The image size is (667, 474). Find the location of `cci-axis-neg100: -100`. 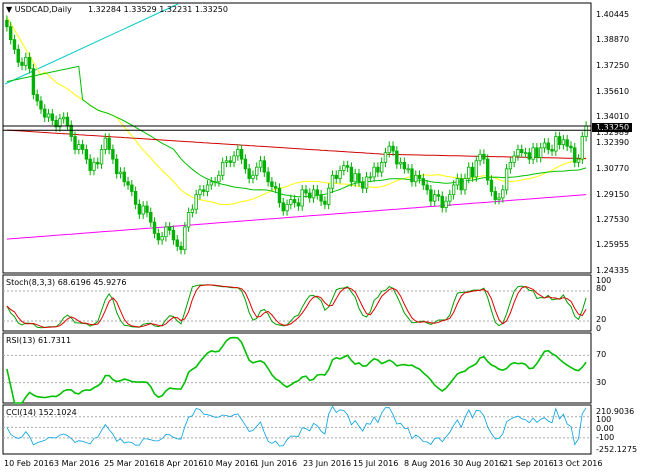

cci-axis-neg100: -100 is located at coordinates (605, 437).